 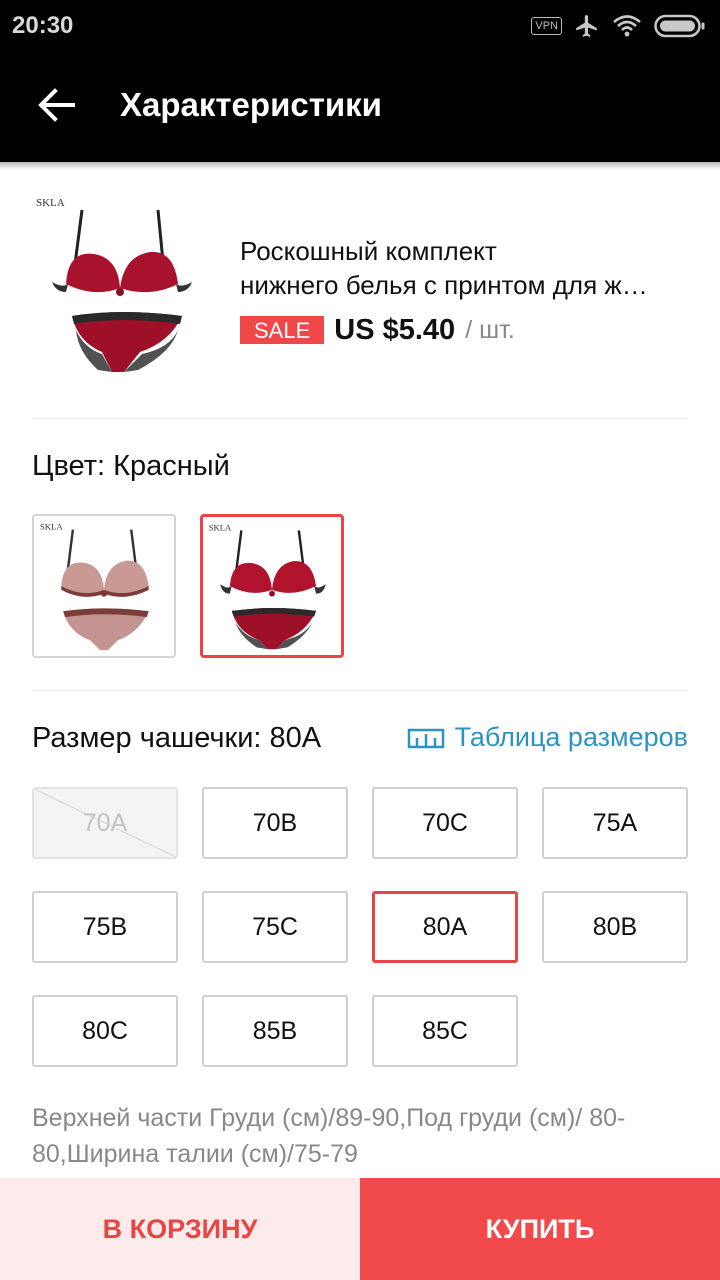 I want to click on status-bar: 20:30 VPN, so click(x=360, y=26).